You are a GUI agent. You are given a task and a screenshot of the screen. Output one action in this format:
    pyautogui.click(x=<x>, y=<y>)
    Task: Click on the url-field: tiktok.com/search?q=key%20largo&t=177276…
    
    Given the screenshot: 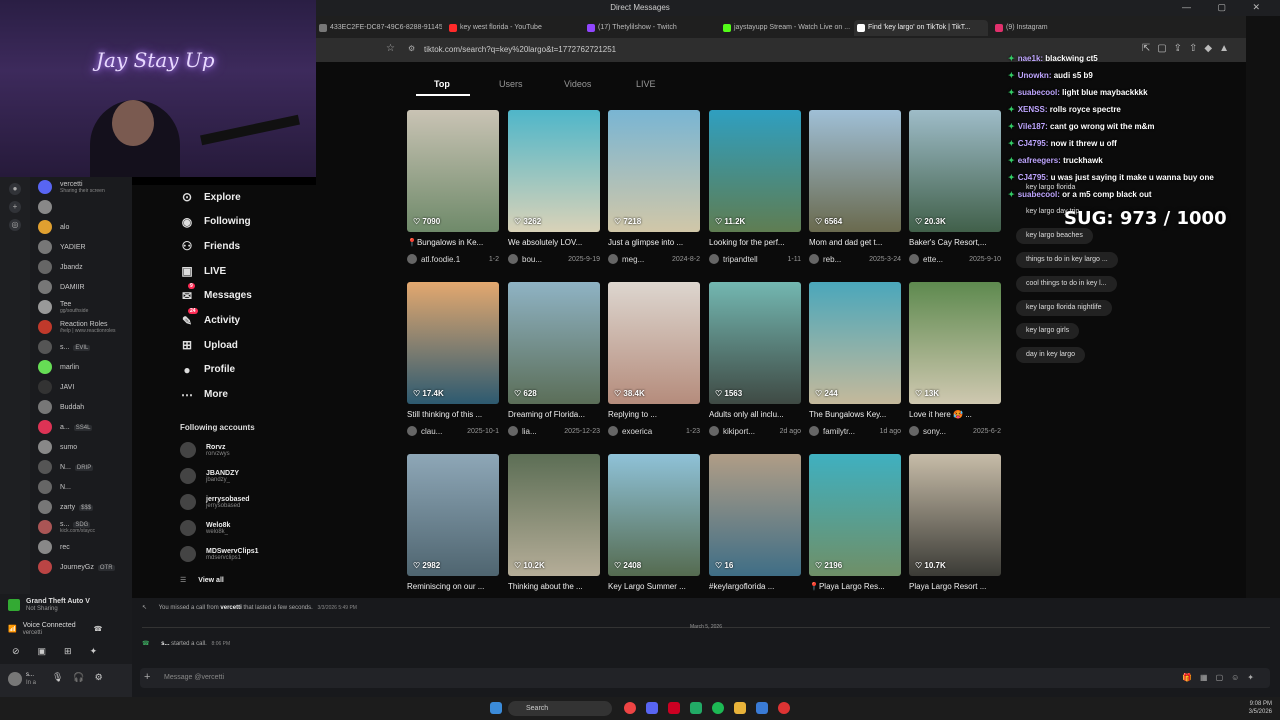 What is the action you would take?
    pyautogui.click(x=520, y=49)
    